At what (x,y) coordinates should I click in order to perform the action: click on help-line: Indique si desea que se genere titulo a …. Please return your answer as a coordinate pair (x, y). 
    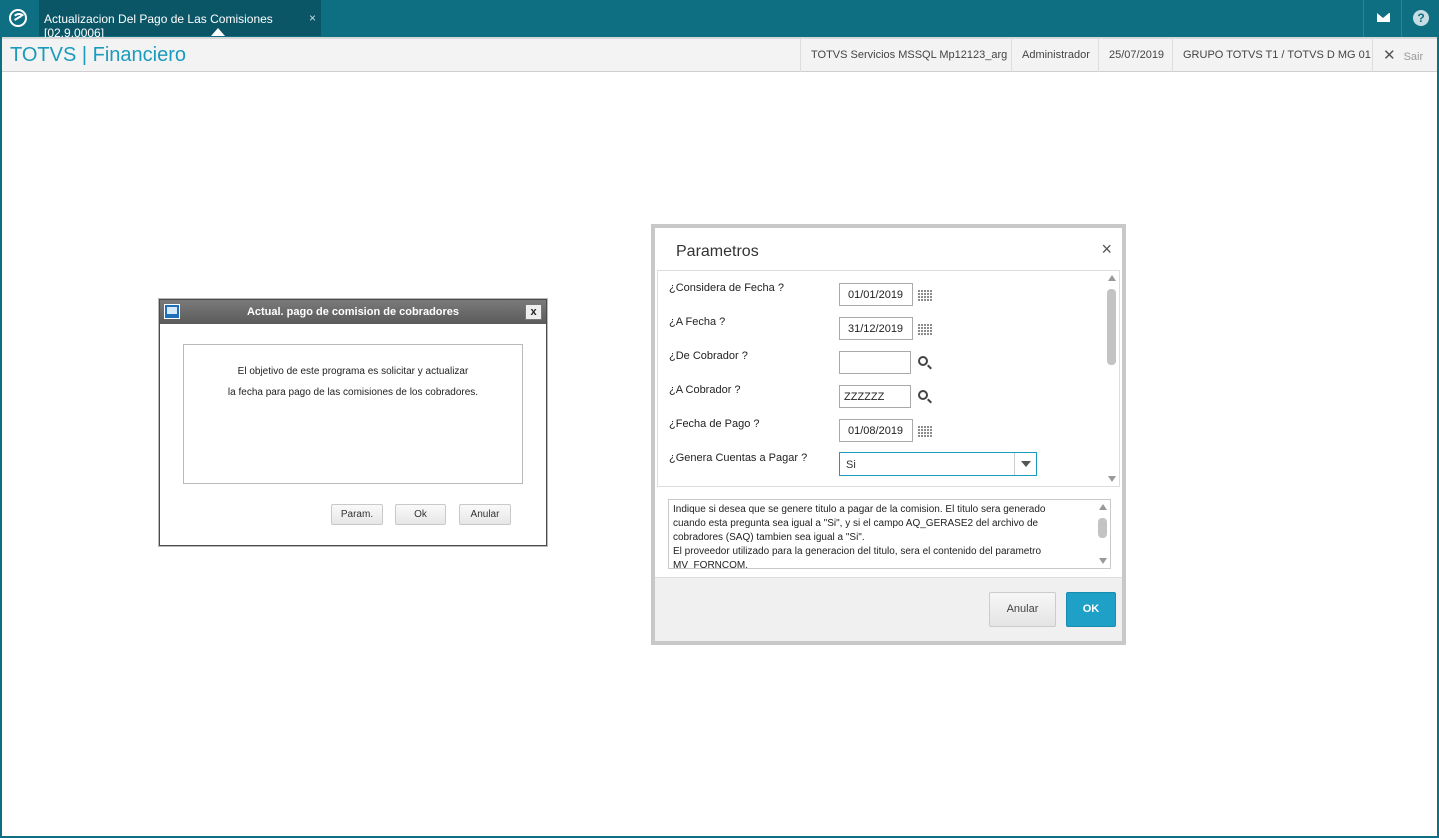
    Looking at the image, I should click on (859, 509).